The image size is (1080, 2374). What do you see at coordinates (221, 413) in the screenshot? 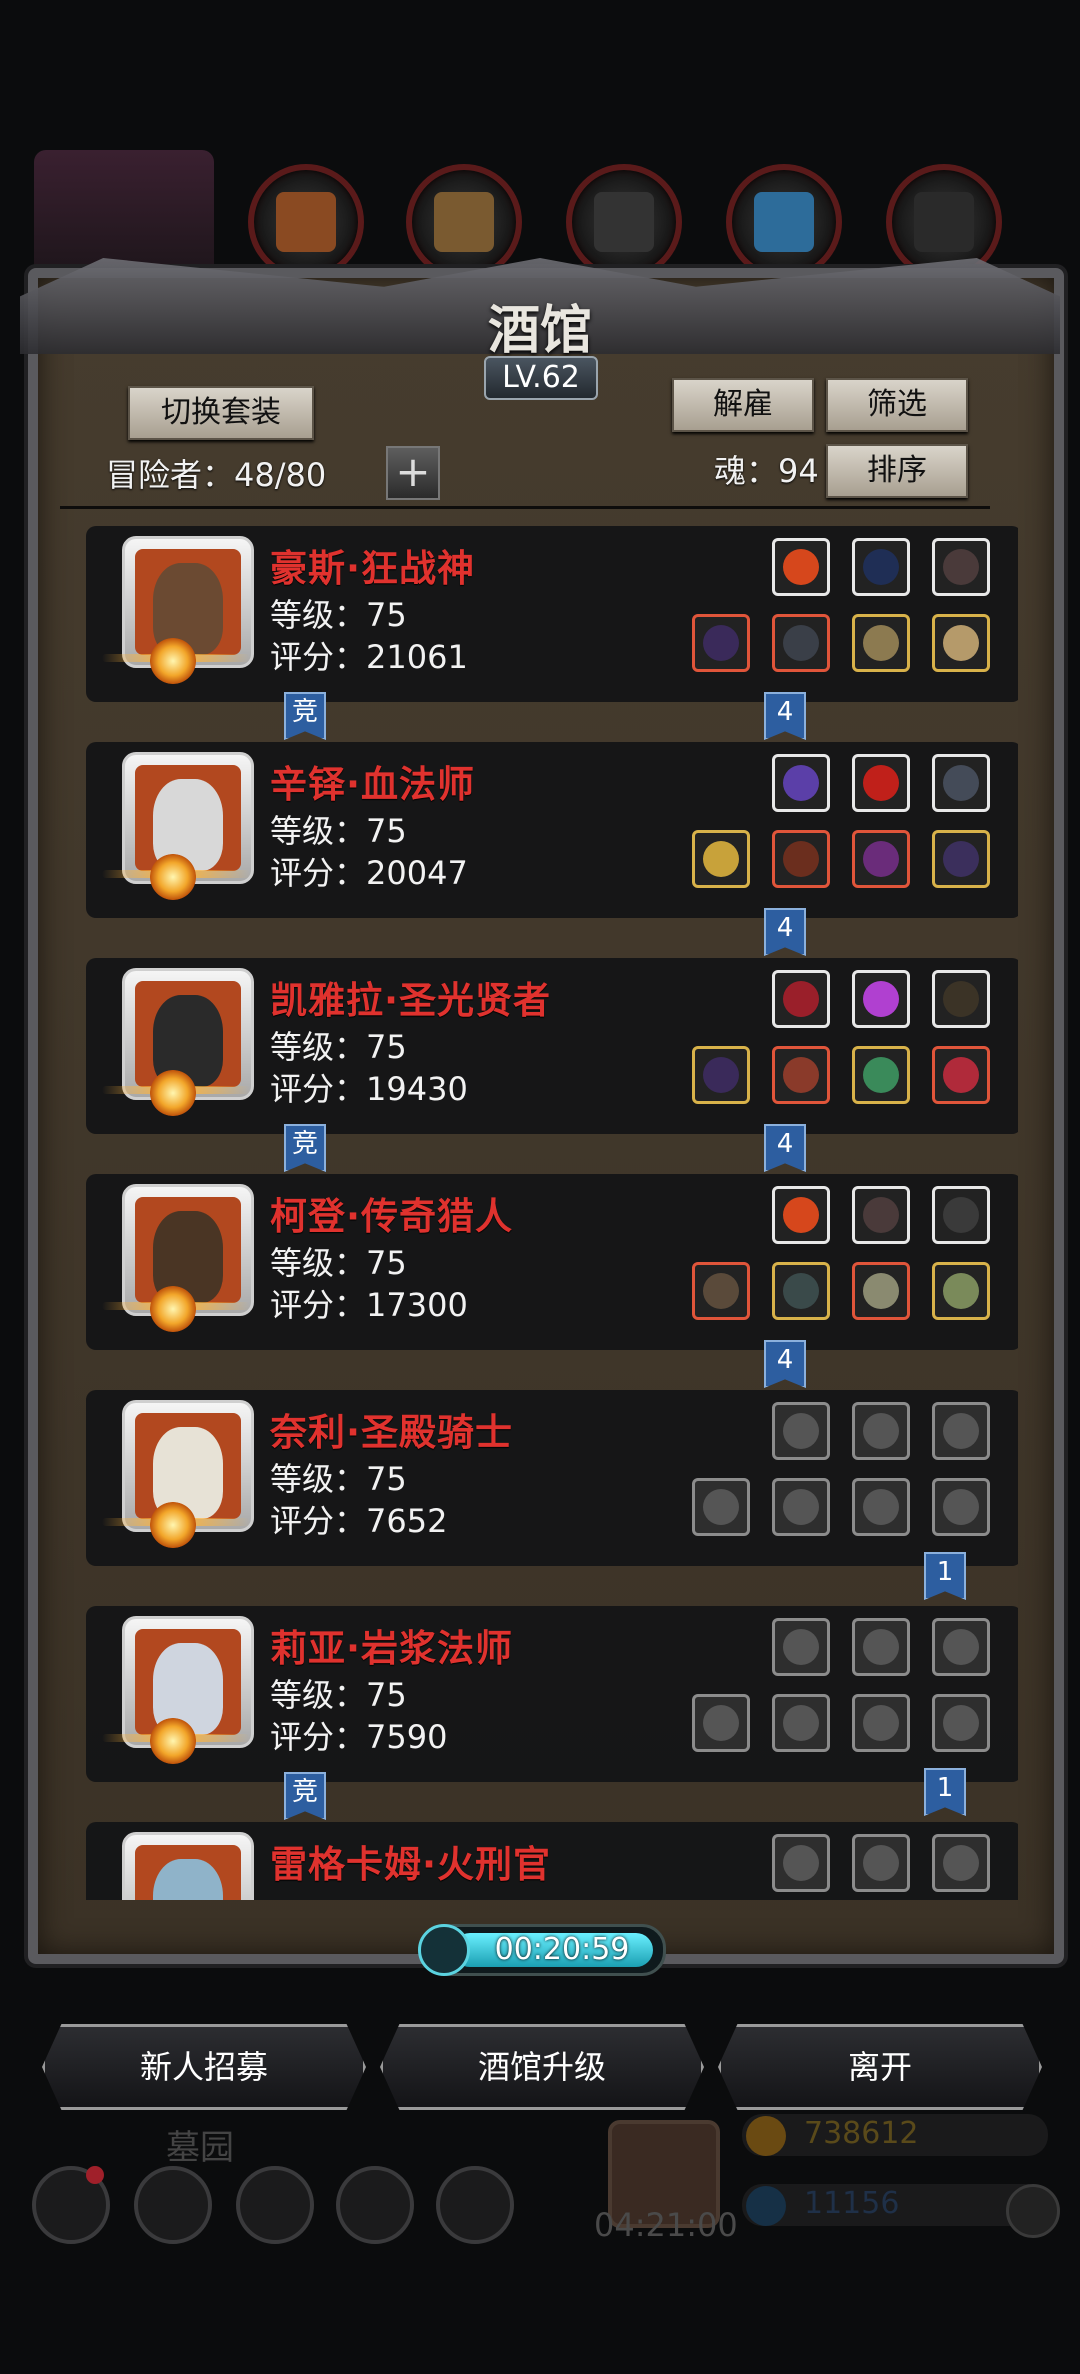
I see `switch-outfit-button: 切换套装` at bounding box center [221, 413].